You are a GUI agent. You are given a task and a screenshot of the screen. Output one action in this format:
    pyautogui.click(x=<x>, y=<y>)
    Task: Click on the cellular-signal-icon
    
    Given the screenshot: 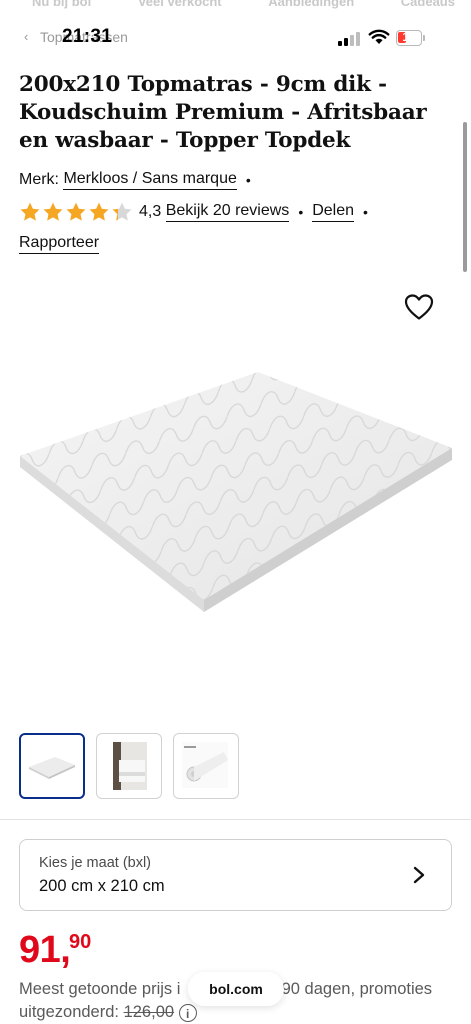 What is the action you would take?
    pyautogui.click(x=349, y=39)
    